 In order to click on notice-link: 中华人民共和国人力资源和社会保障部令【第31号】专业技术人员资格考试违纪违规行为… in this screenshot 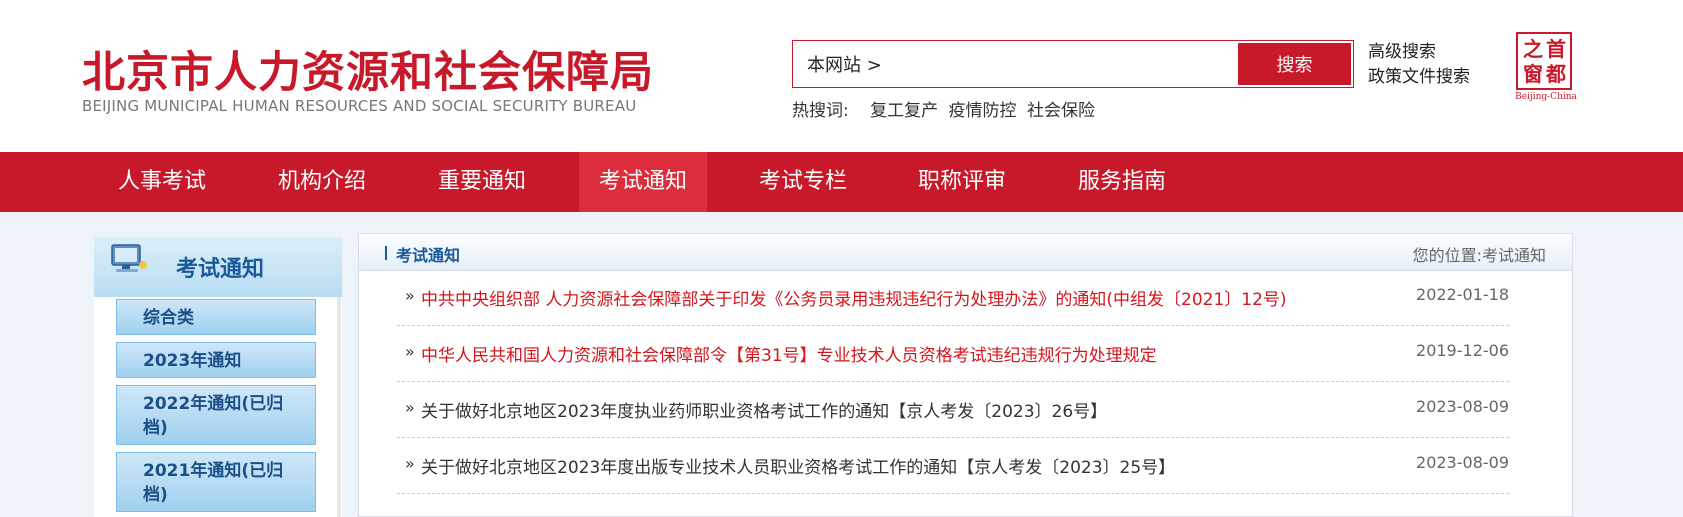, I will do `click(789, 353)`.